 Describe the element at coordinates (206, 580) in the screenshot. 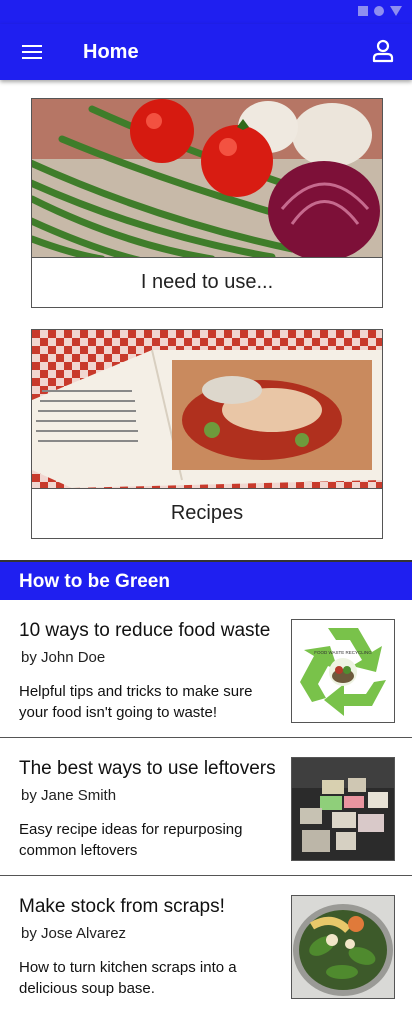

I see `section-header: How to be Green` at that location.